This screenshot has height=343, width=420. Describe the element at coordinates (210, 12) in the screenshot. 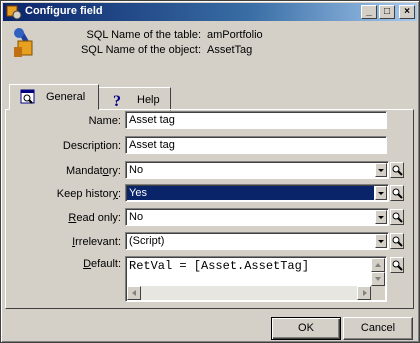

I see `title-bar: Configure field _ □ ×` at that location.